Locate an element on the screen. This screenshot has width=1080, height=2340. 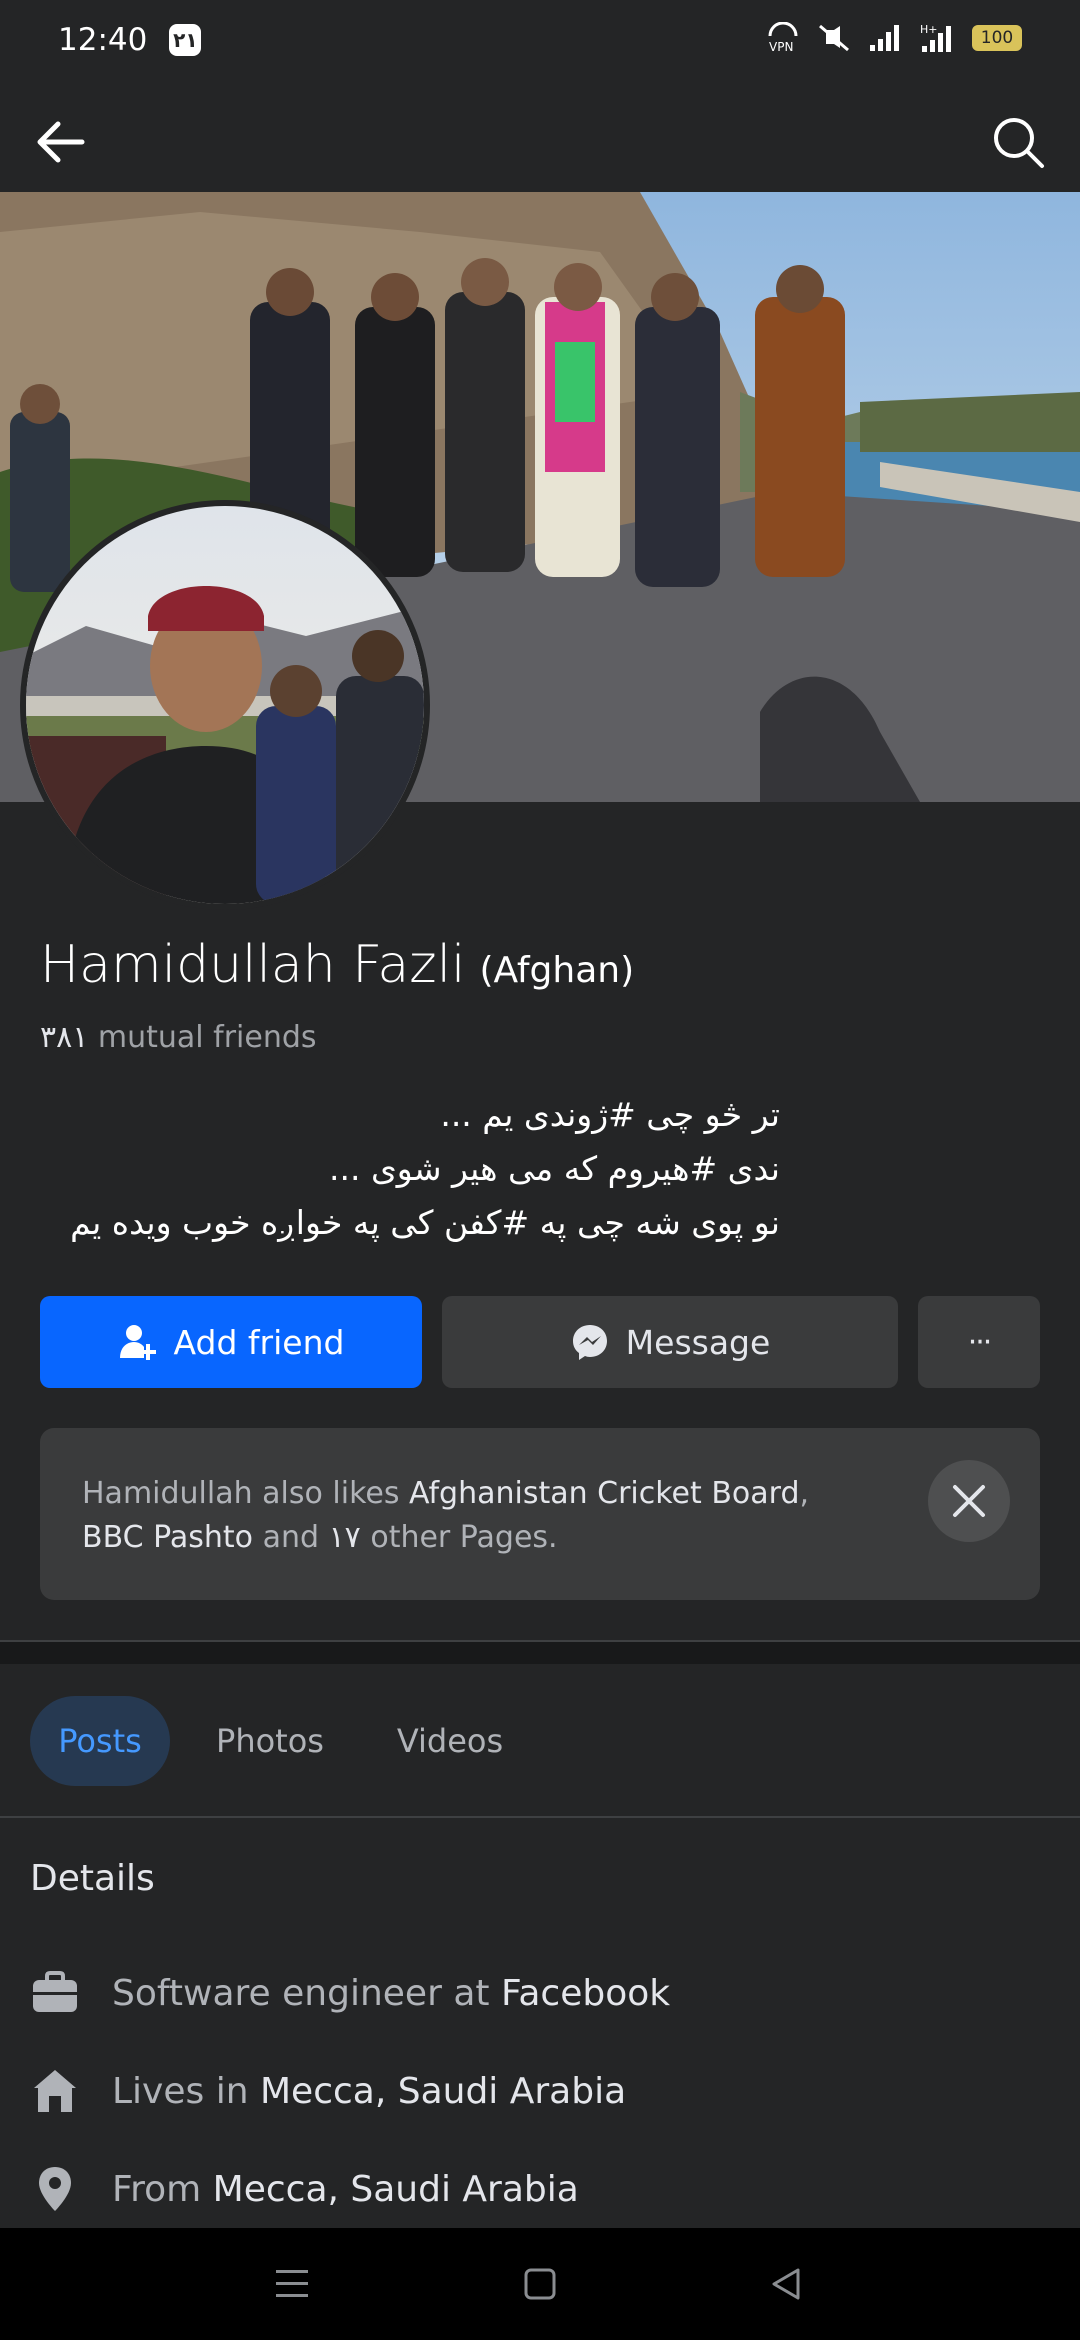
likes-prefix: Hamidullah also likes is located at coordinates (241, 1493).